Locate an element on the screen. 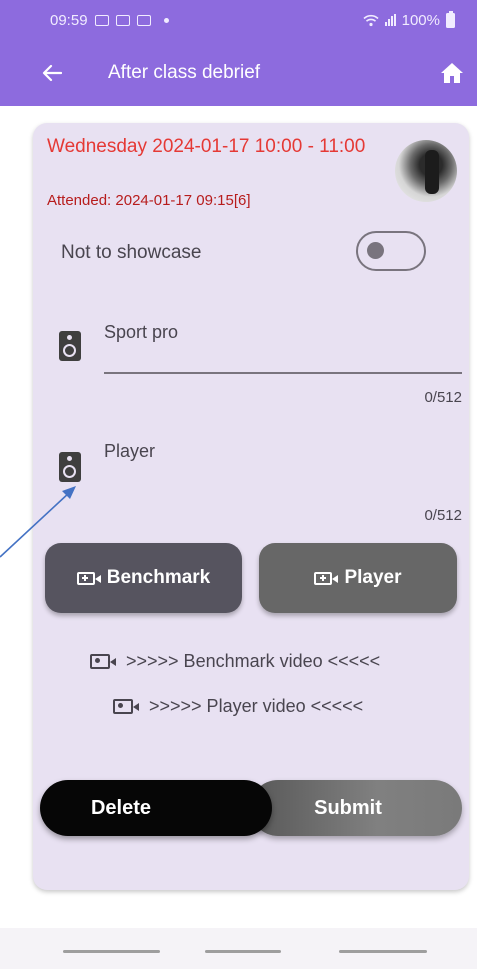 The image size is (477, 969). session-date-time: Wednesday 2024-01-17 10:00 - 11:00 is located at coordinates (206, 146).